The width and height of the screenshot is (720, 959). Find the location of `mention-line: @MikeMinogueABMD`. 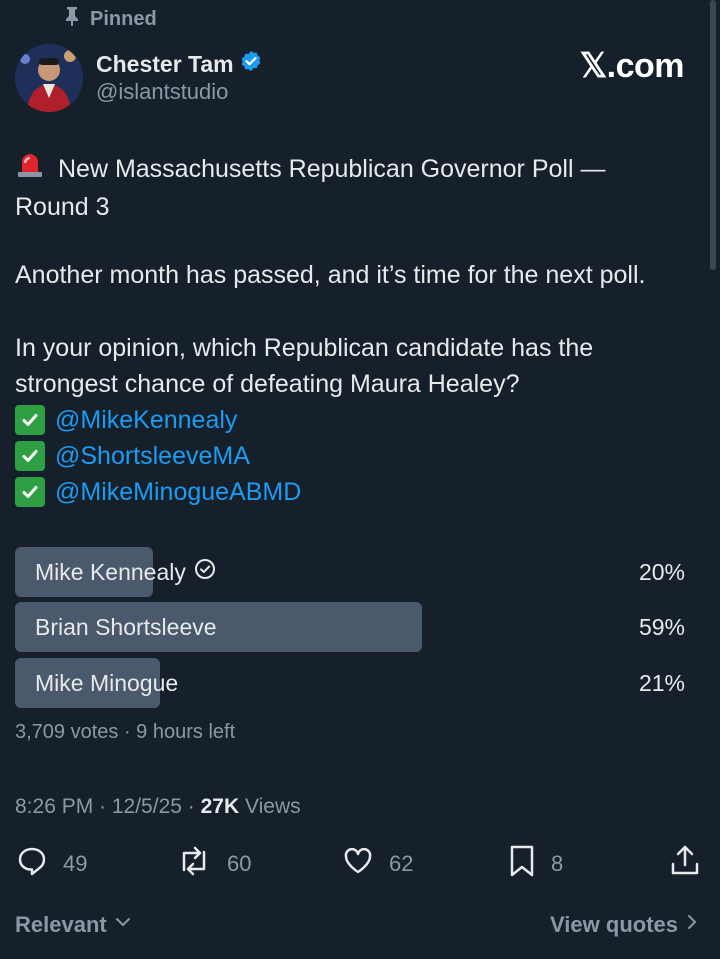

mention-line: @MikeMinogueABMD is located at coordinates (360, 492).